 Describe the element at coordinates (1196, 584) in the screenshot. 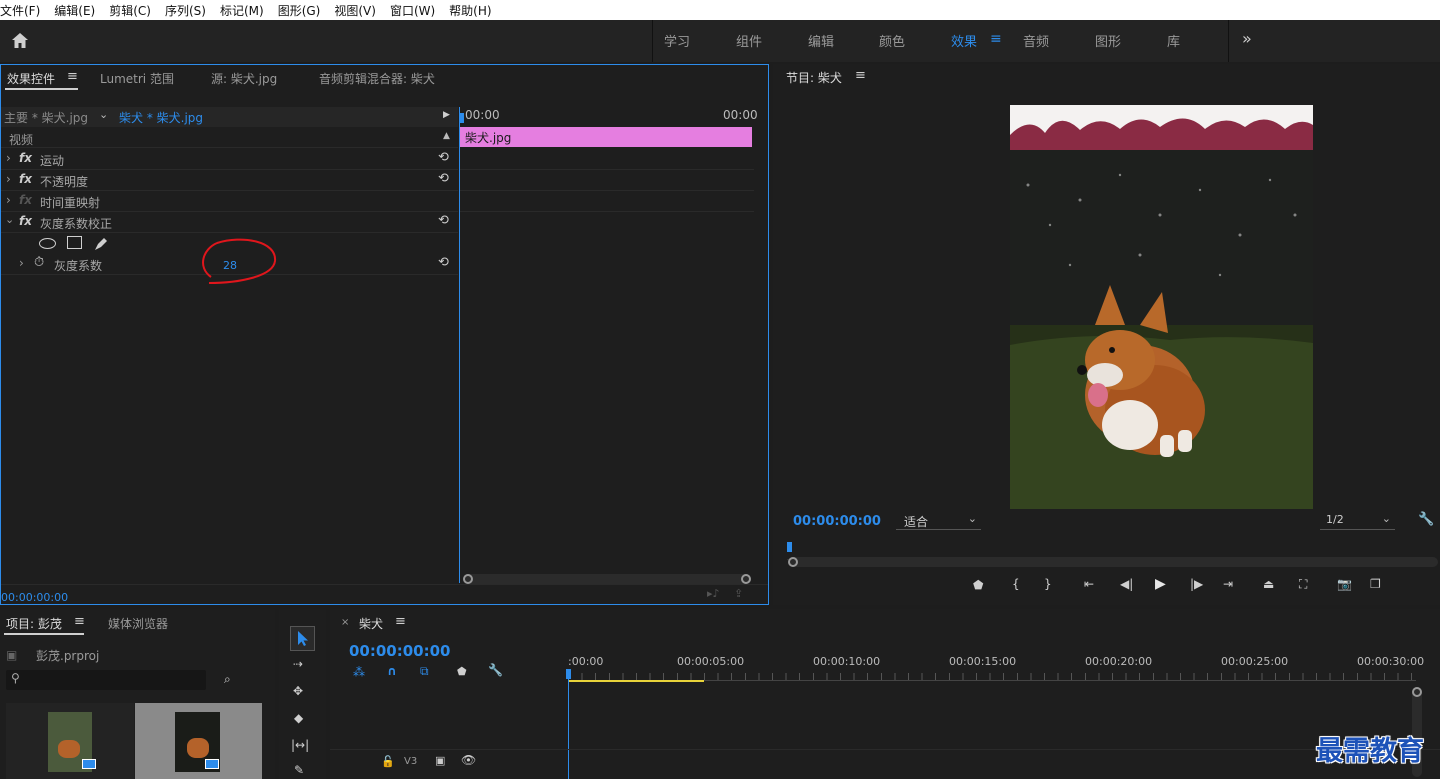

I see `step-forward-icon: |▶` at that location.